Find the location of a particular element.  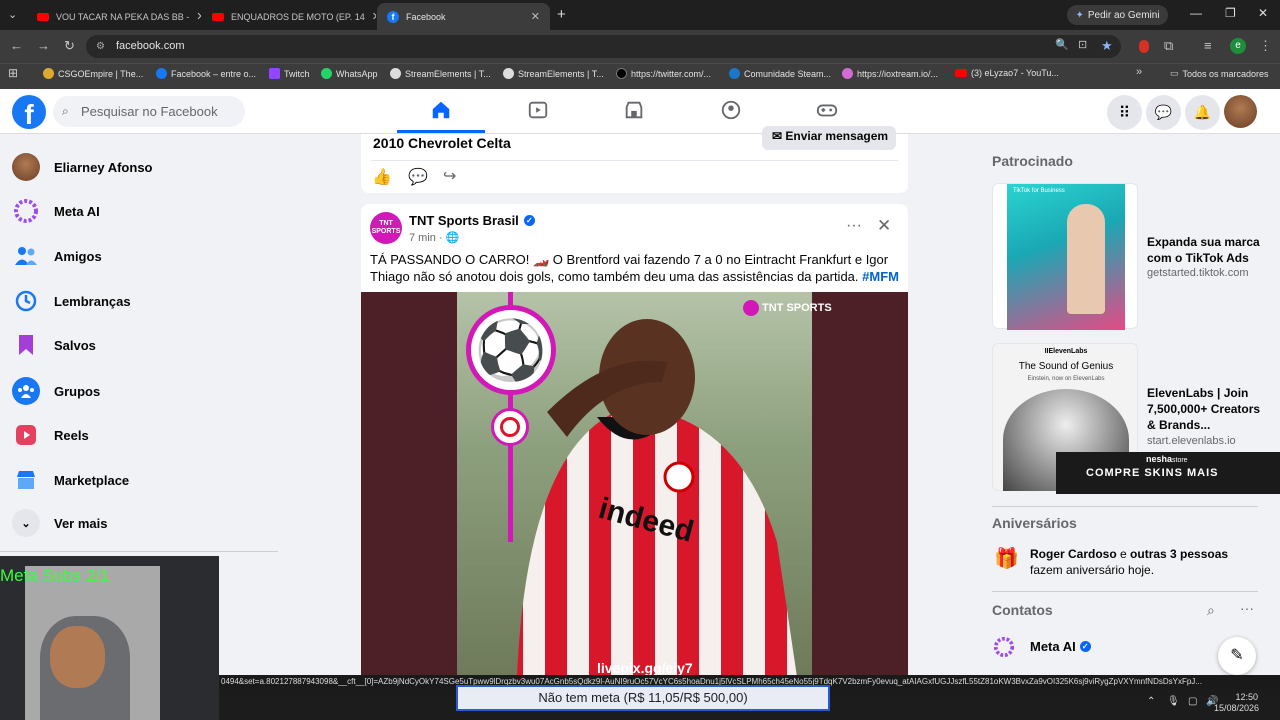

nesha-logo: neshastore is located at coordinates (1167, 459).